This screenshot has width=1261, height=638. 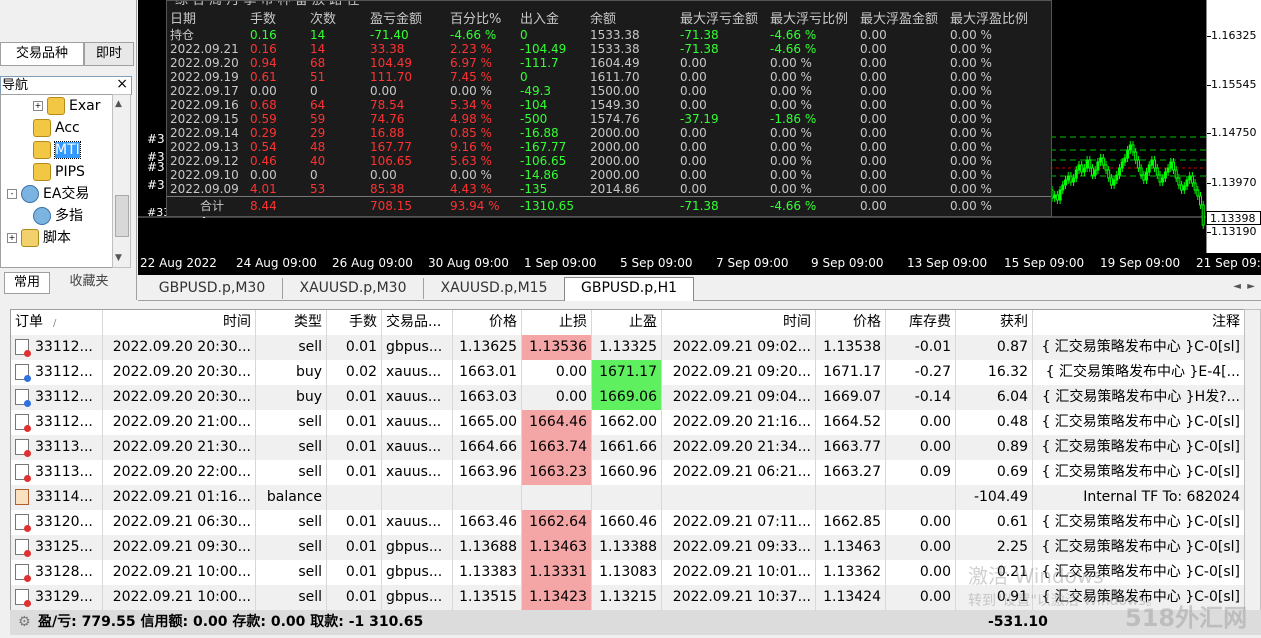 What do you see at coordinates (1012, 522) in the screenshot?
I see `cell-text: 0.61` at bounding box center [1012, 522].